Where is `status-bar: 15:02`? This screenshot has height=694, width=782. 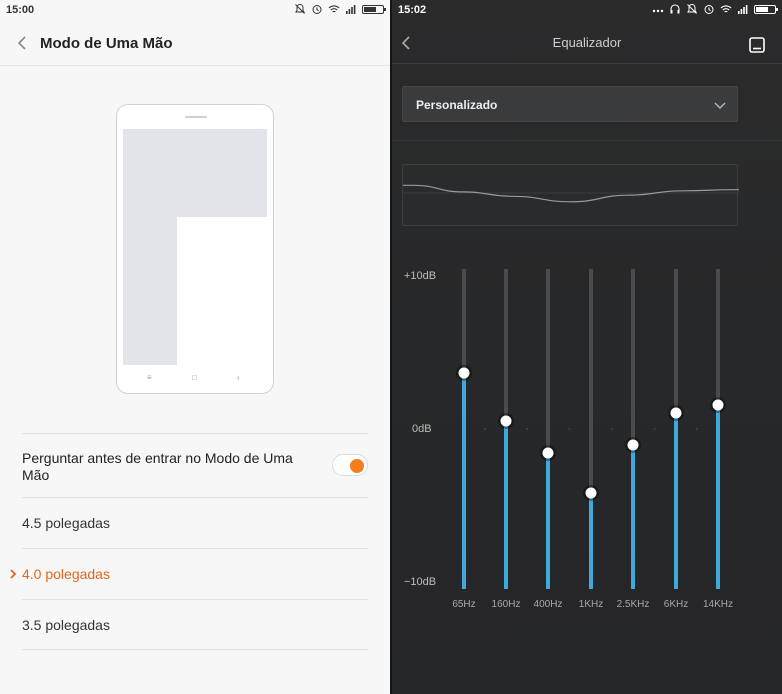
status-bar: 15:02 is located at coordinates (587, 10).